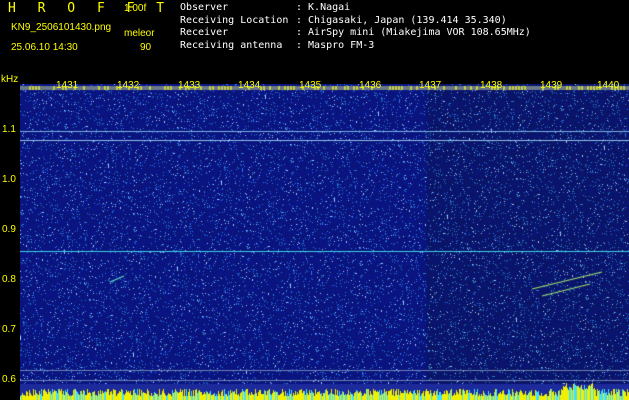 The image size is (629, 400). What do you see at coordinates (189, 85) in the screenshot?
I see `x-tick-label: 1433` at bounding box center [189, 85].